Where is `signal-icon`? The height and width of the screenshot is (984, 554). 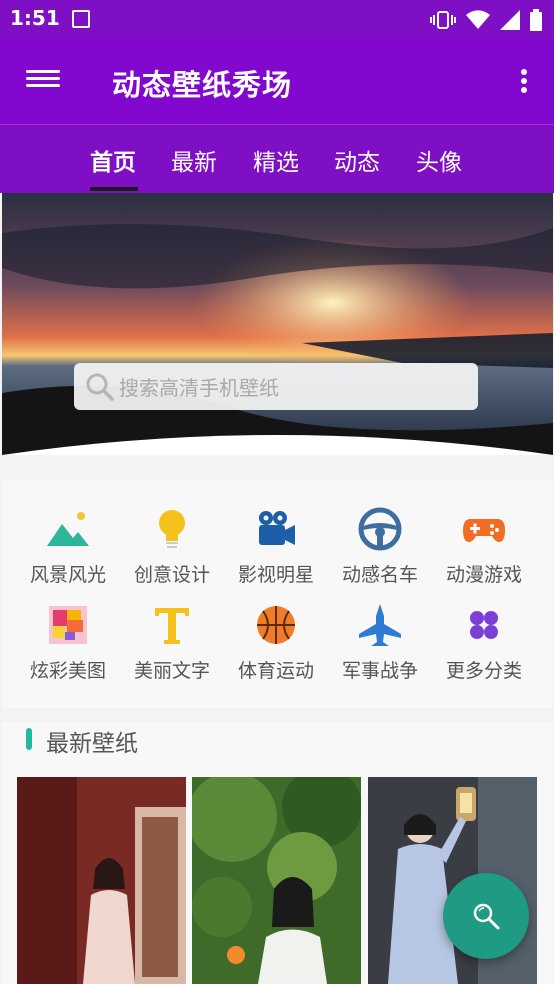
signal-icon is located at coordinates (510, 20).